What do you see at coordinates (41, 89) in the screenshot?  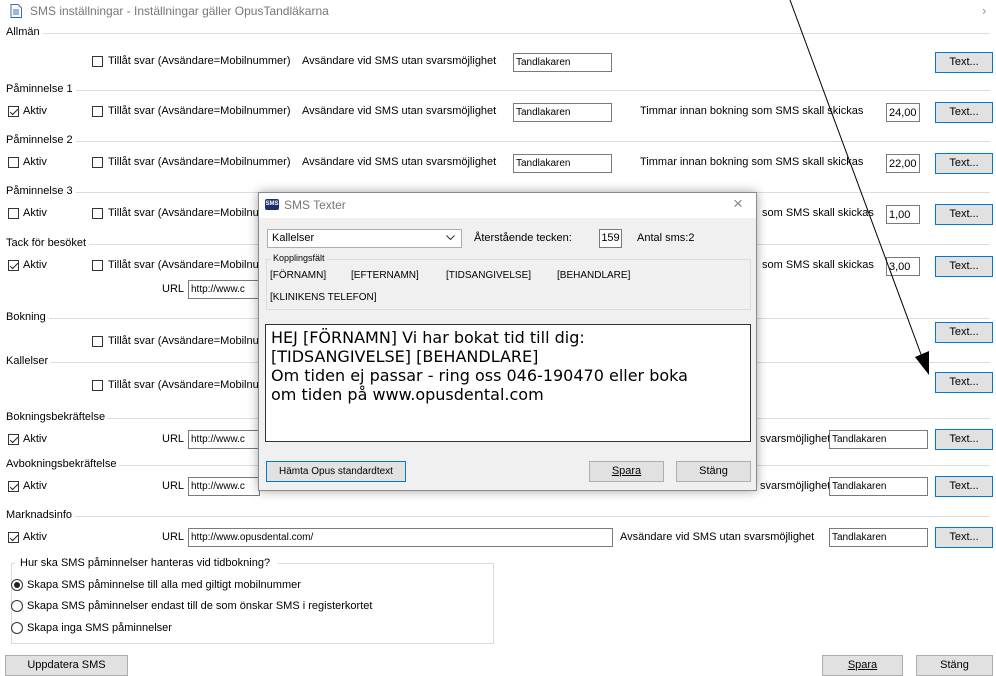 I see `group-title-paminnelse1: Påminnelse 1` at bounding box center [41, 89].